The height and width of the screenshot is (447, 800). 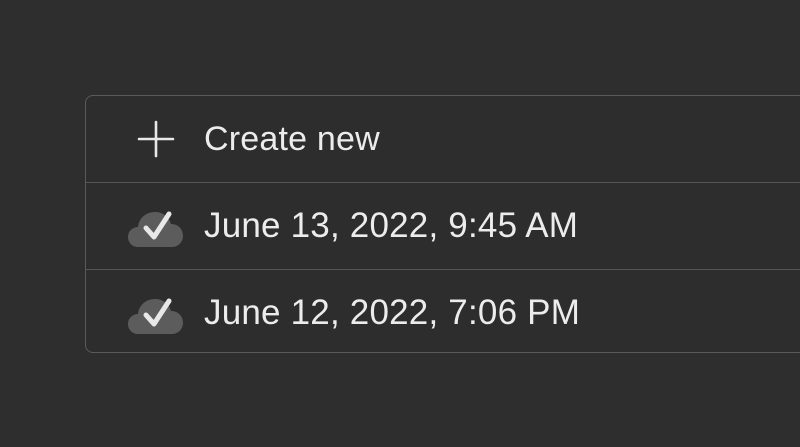 I want to click on version-timestamp: June 13, 2022, 9:45 AM, so click(x=391, y=225).